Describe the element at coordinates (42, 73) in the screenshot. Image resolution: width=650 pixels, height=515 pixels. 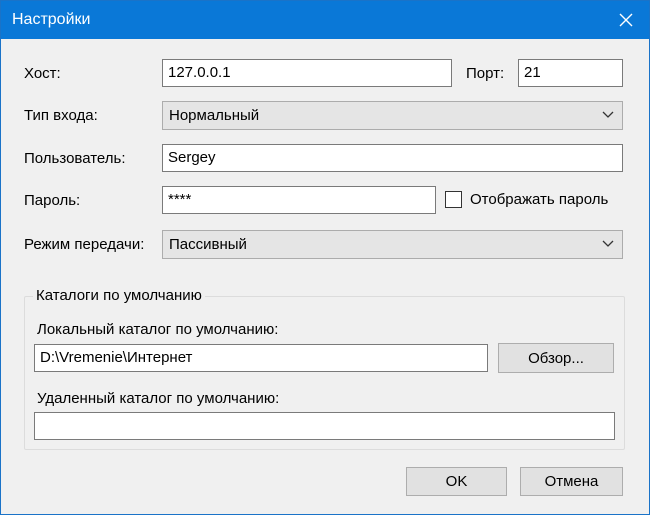
I see `host-label: Хост:` at that location.